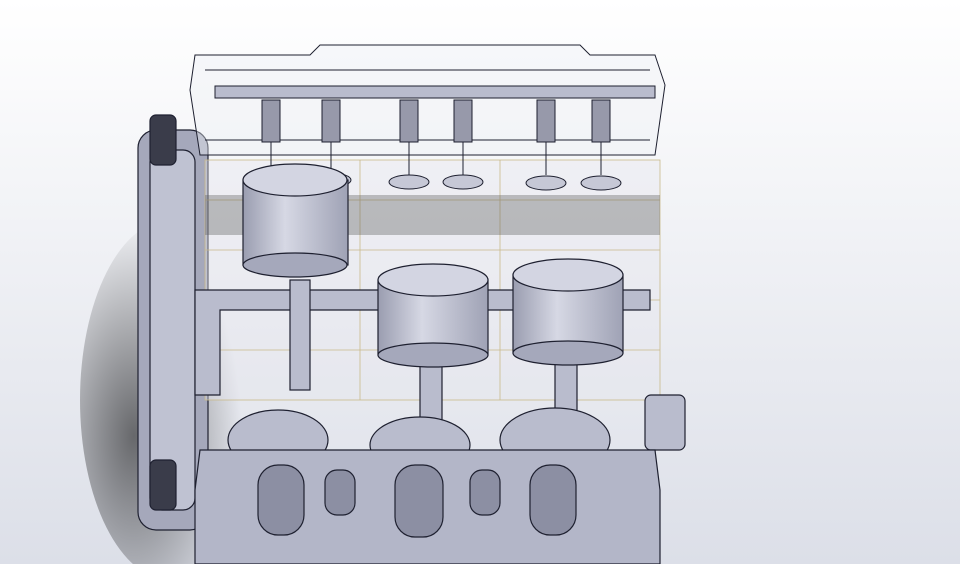 The width and height of the screenshot is (960, 564). I want to click on sprocket-bottom, so click(163, 485).